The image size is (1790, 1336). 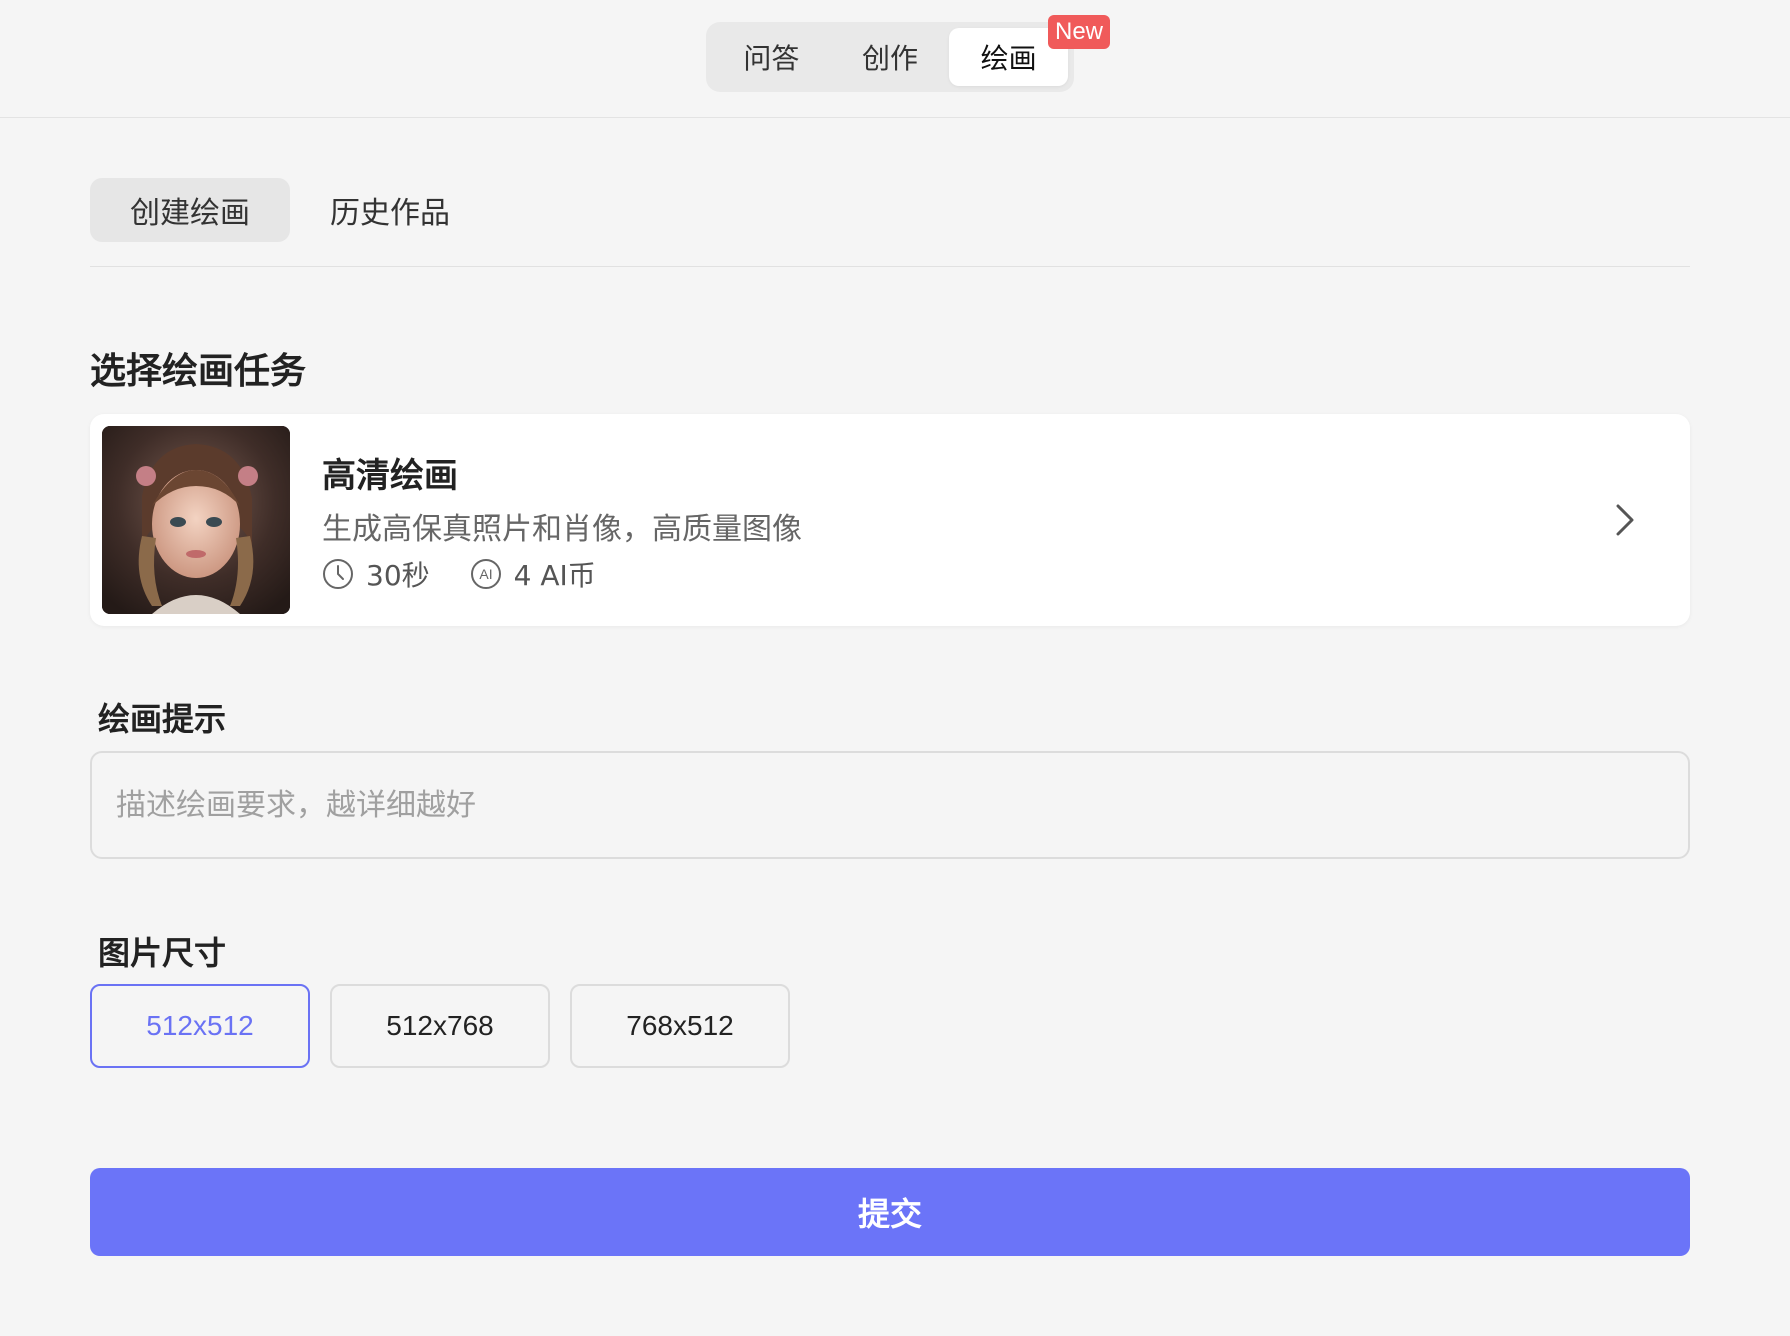 What do you see at coordinates (200, 1026) in the screenshot?
I see `size-option-512x512: 512x512` at bounding box center [200, 1026].